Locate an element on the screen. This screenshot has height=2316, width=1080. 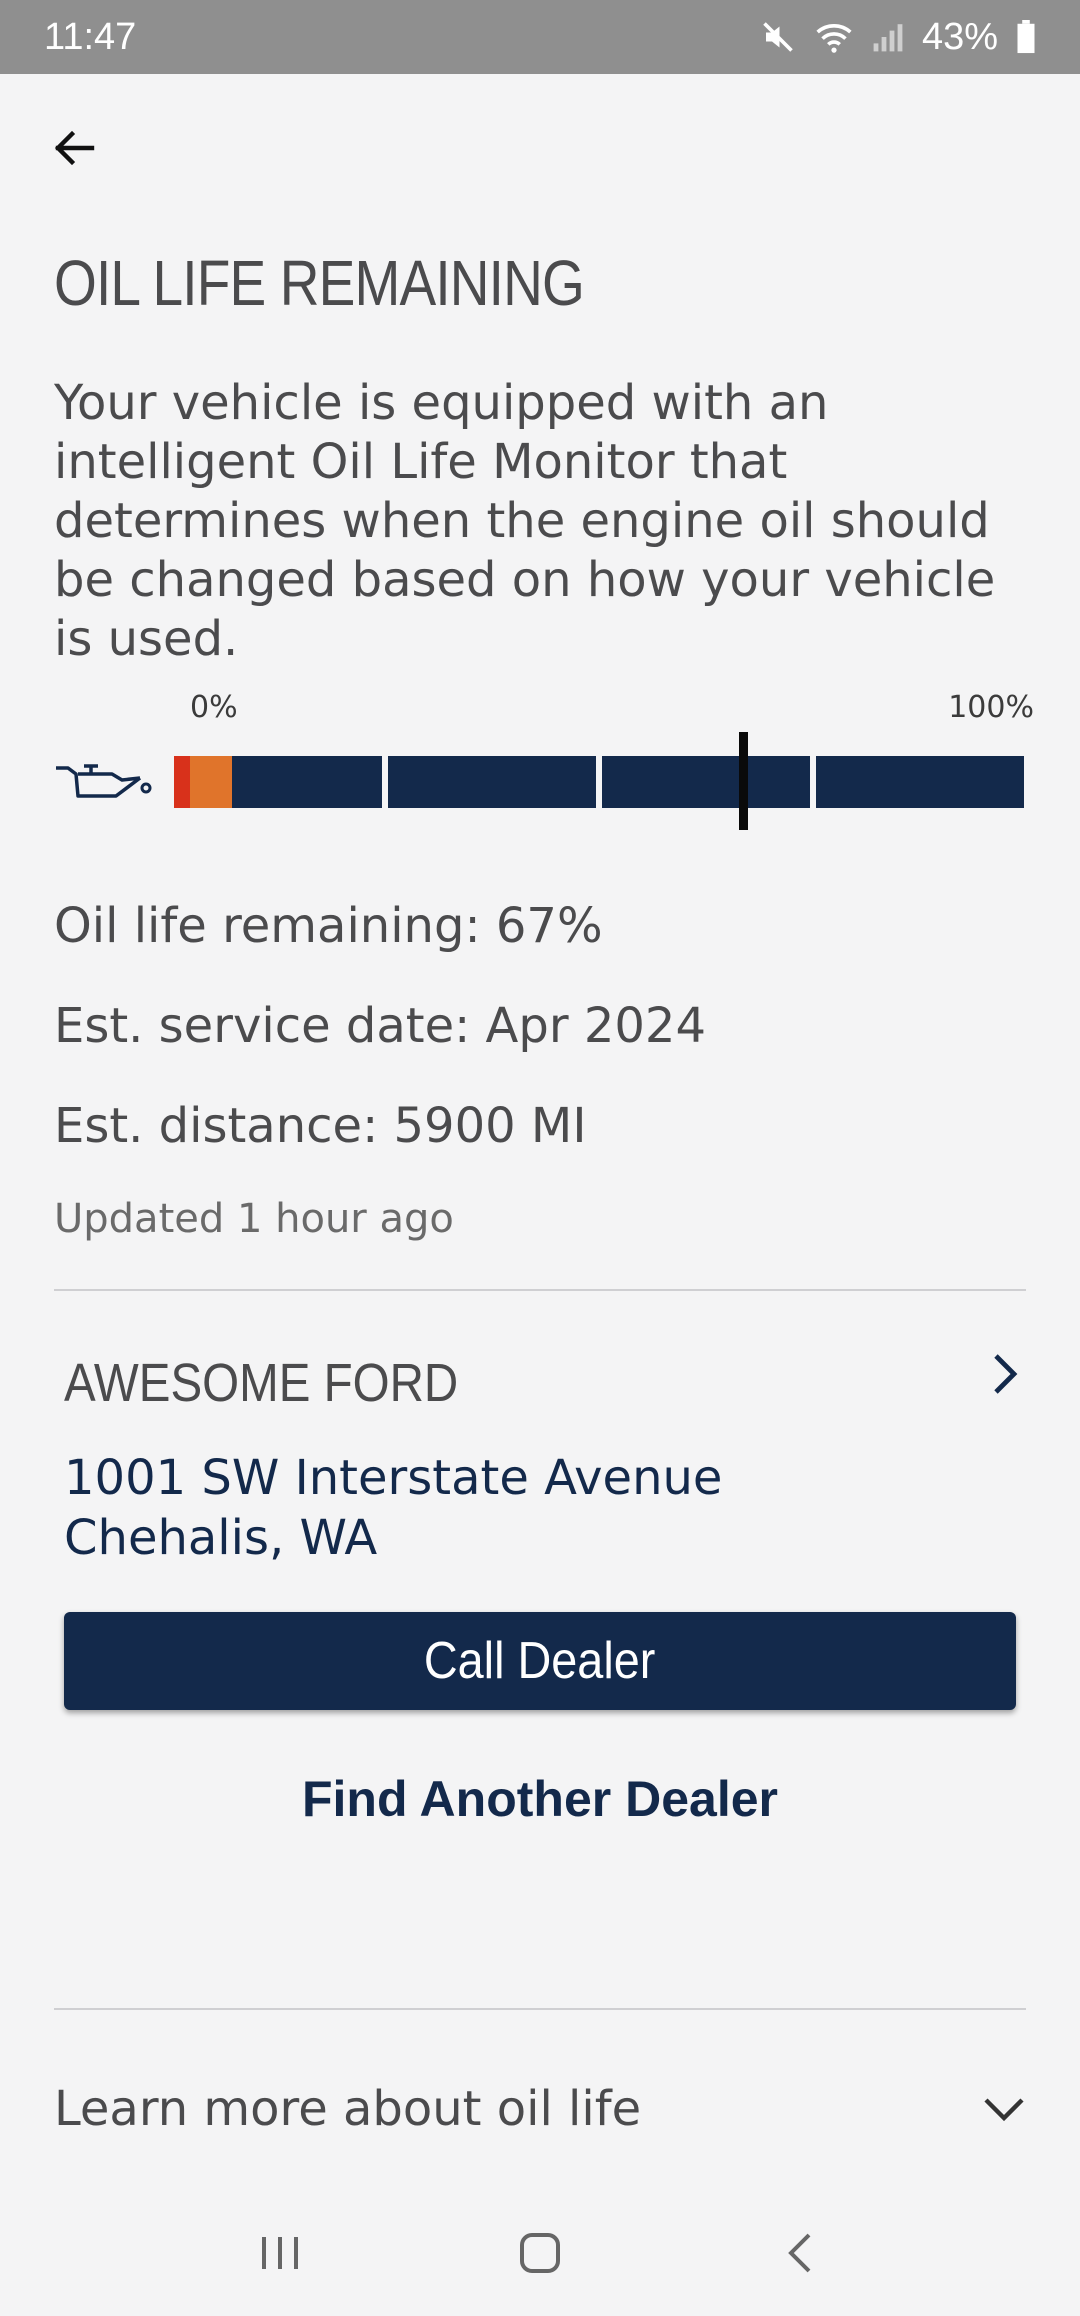
chevron-right-icon is located at coordinates (1006, 1374).